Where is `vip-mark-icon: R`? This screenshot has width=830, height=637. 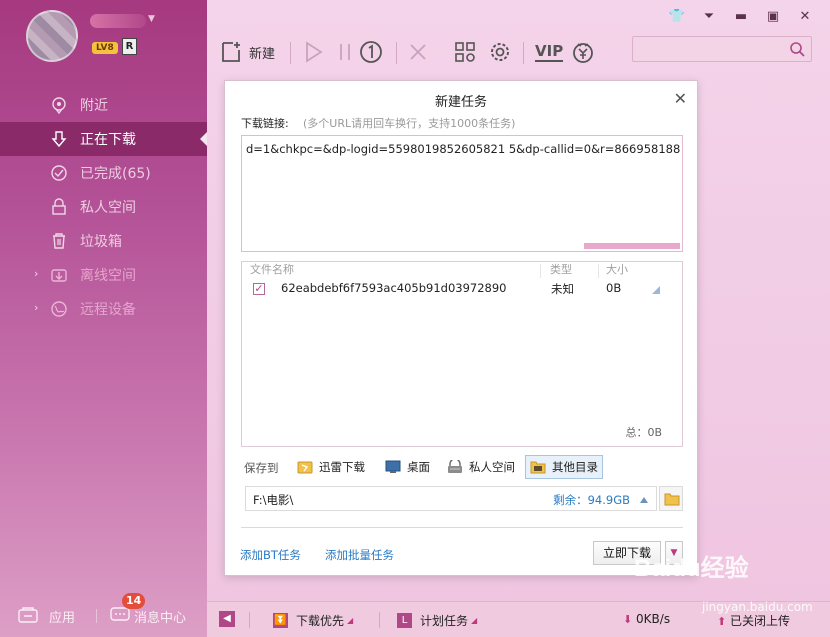 vip-mark-icon: R is located at coordinates (129, 46).